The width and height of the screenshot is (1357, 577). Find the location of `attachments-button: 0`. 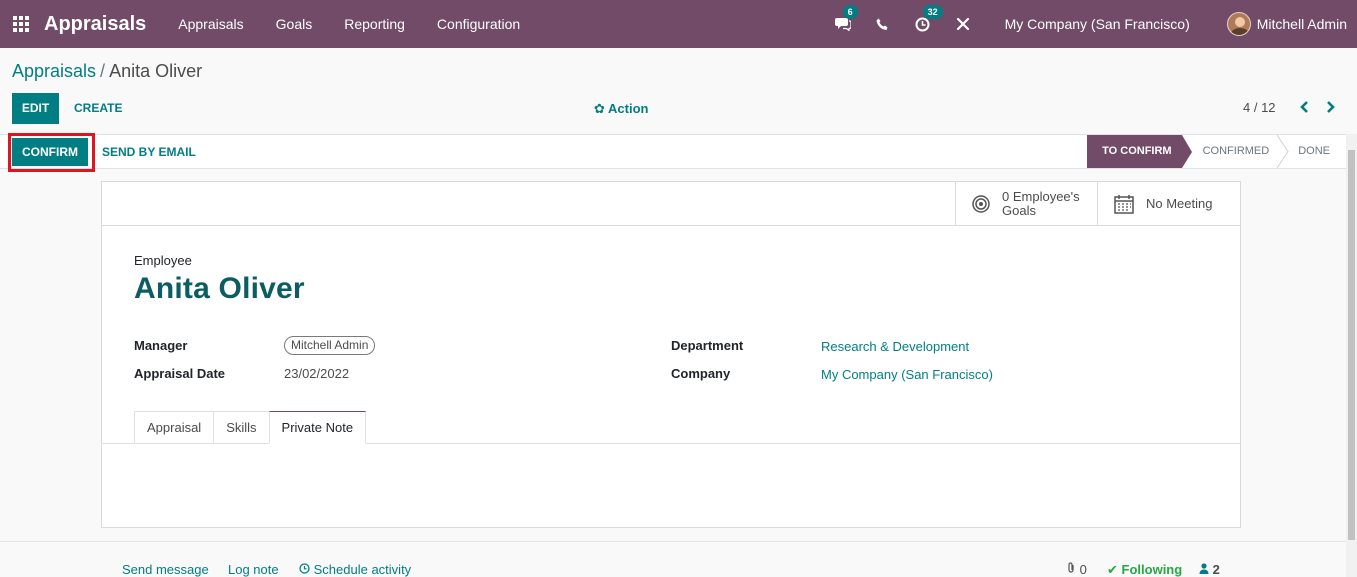

attachments-button: 0 is located at coordinates (1076, 569).